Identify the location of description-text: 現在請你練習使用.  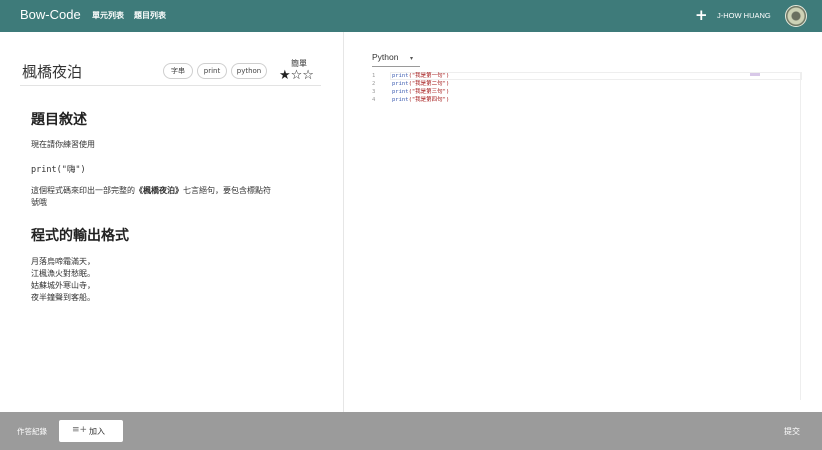
(63, 144).